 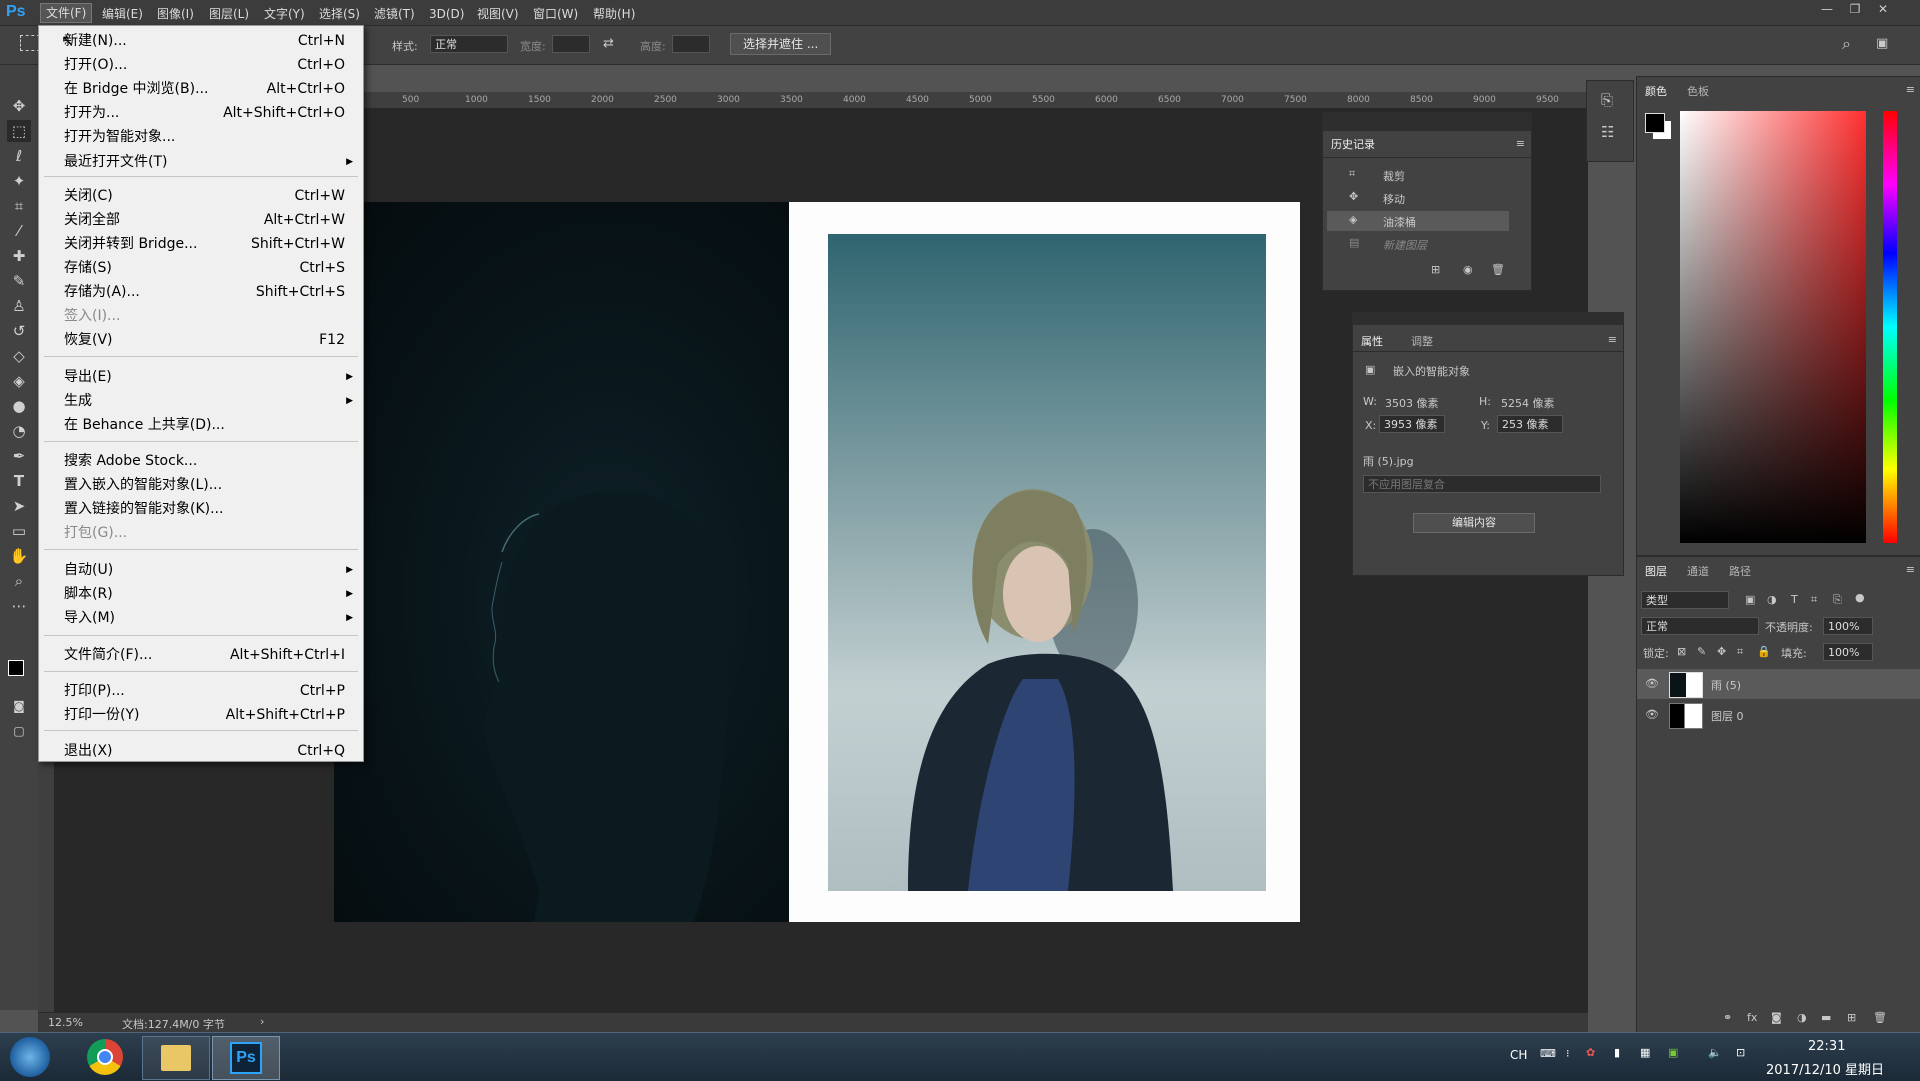 What do you see at coordinates (1764, 651) in the screenshot?
I see `lock-all-icon: 🔒` at bounding box center [1764, 651].